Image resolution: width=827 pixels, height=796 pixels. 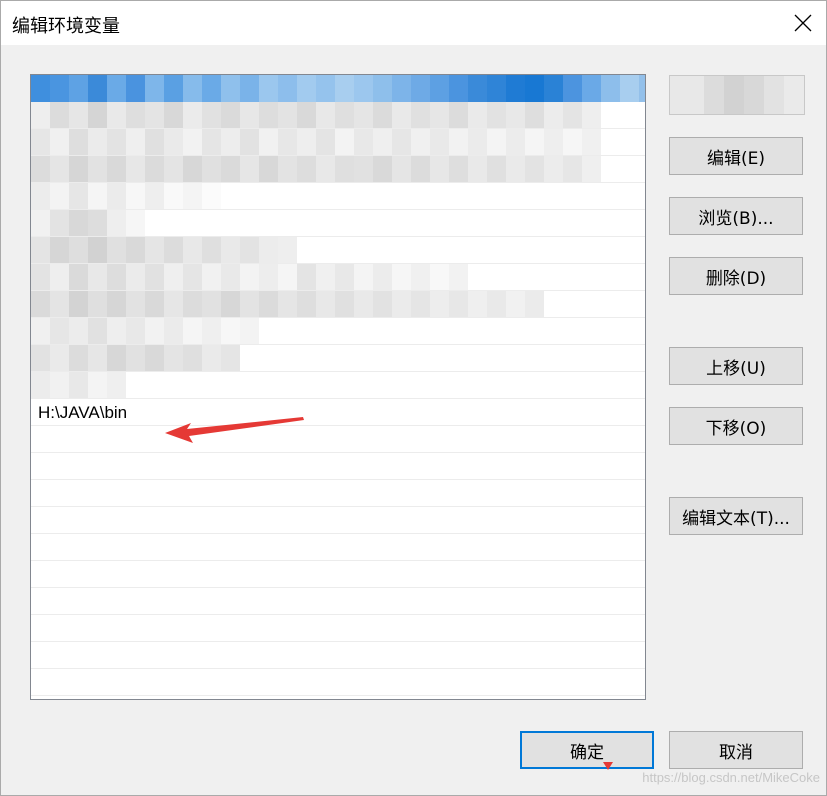 I want to click on list-item-selected, so click(x=338, y=88).